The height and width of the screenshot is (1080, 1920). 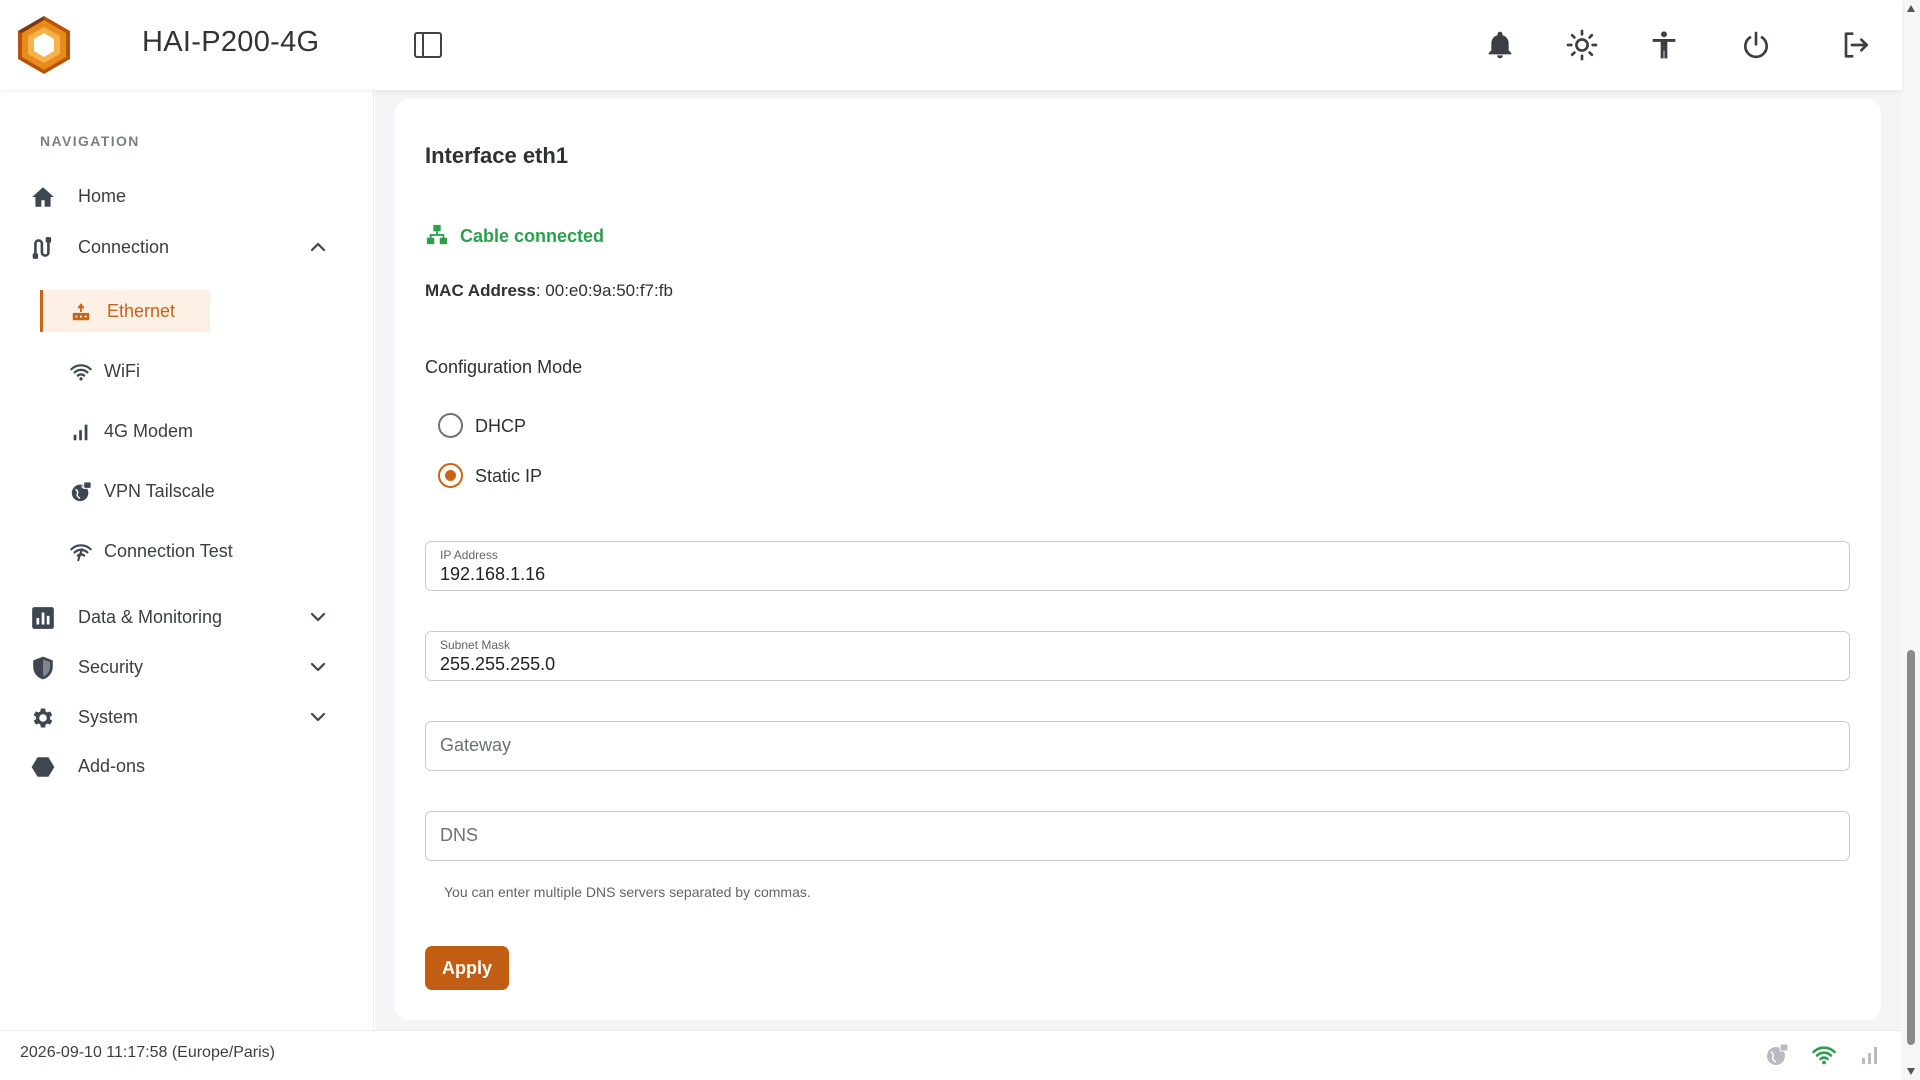 What do you see at coordinates (1137, 656) in the screenshot?
I see `subnet-mask-field: Subnet Mask 255.255.255.0` at bounding box center [1137, 656].